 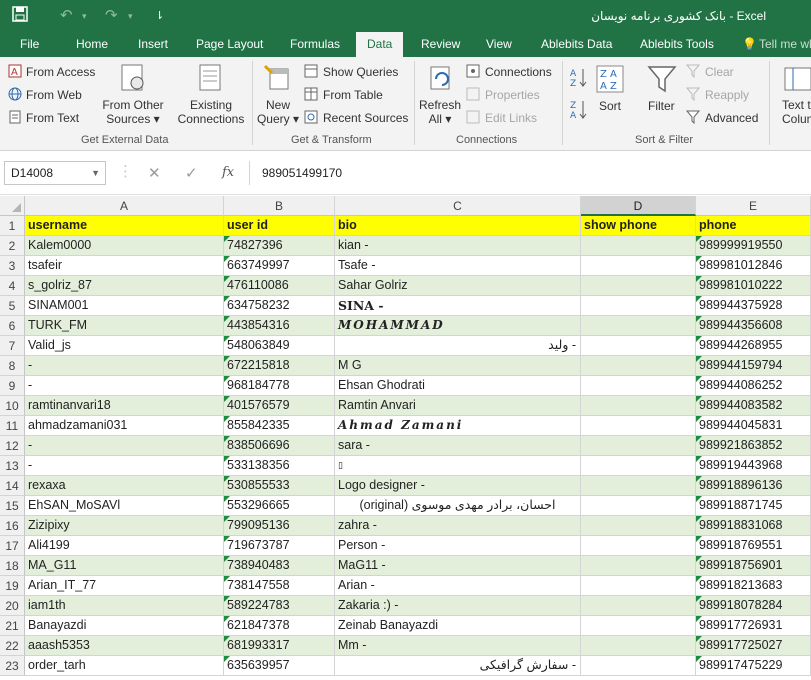 What do you see at coordinates (124, 306) in the screenshot?
I see `cell-username: SINAM001` at bounding box center [124, 306].